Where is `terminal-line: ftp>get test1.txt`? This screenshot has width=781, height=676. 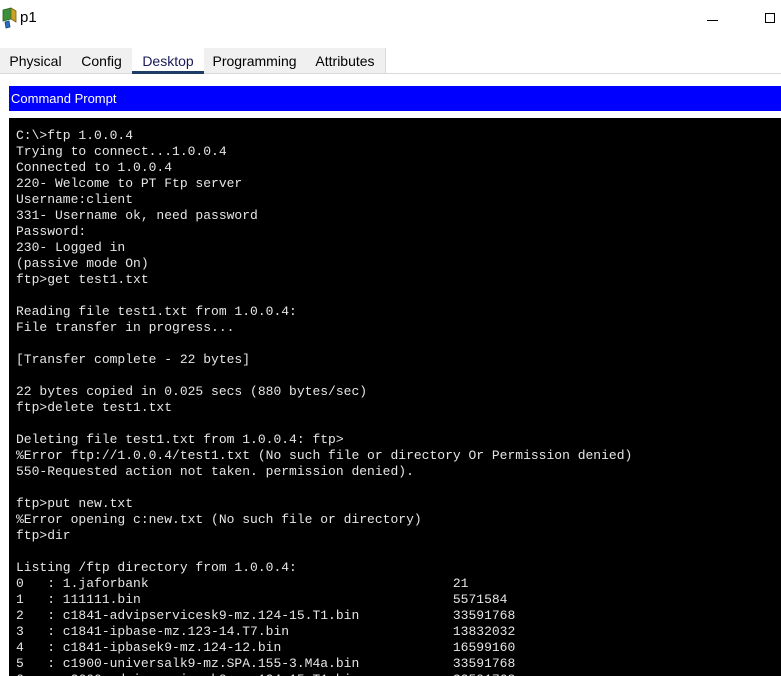 terminal-line: ftp>get test1.txt is located at coordinates (82, 279).